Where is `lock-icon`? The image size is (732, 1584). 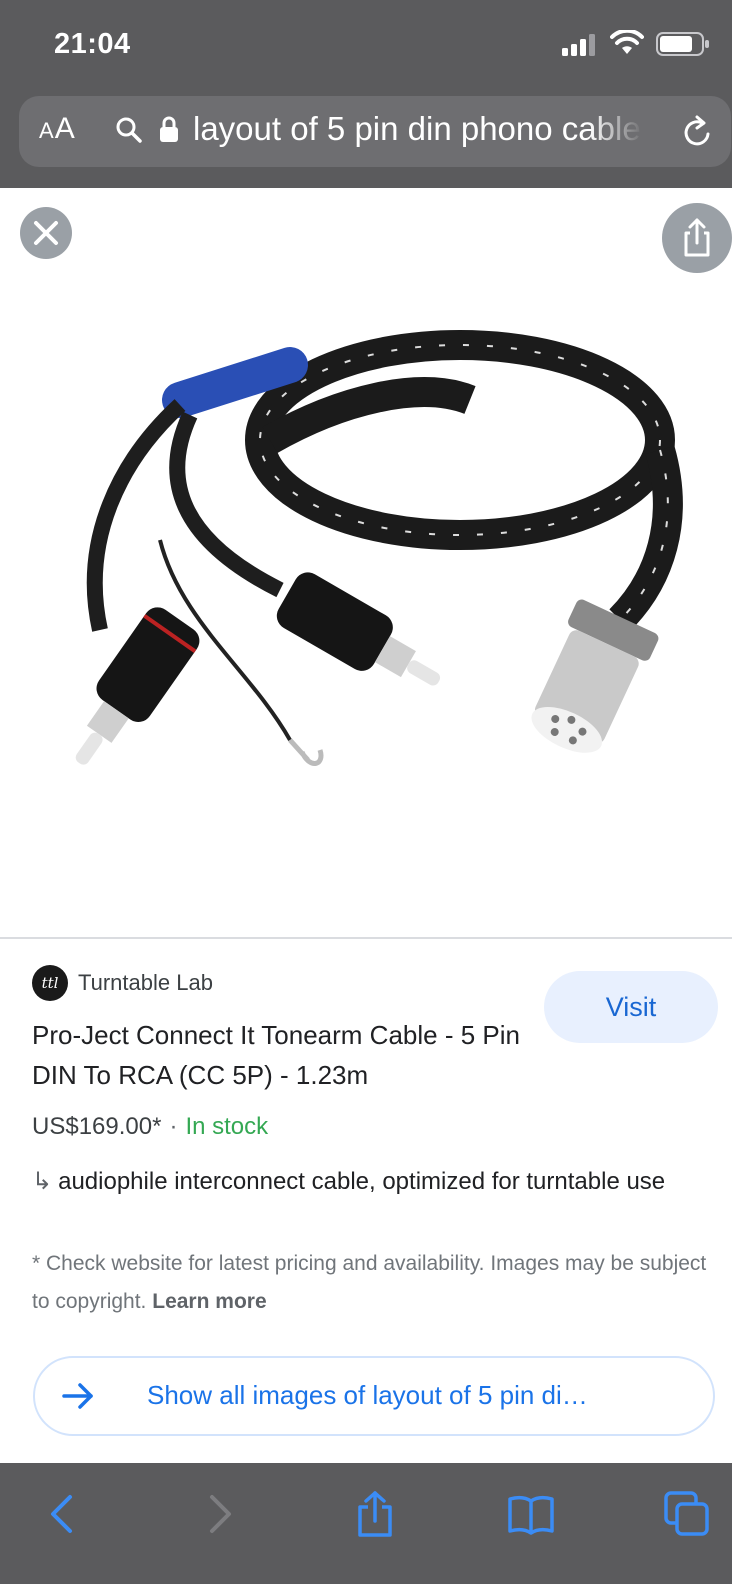
lock-icon is located at coordinates (169, 129).